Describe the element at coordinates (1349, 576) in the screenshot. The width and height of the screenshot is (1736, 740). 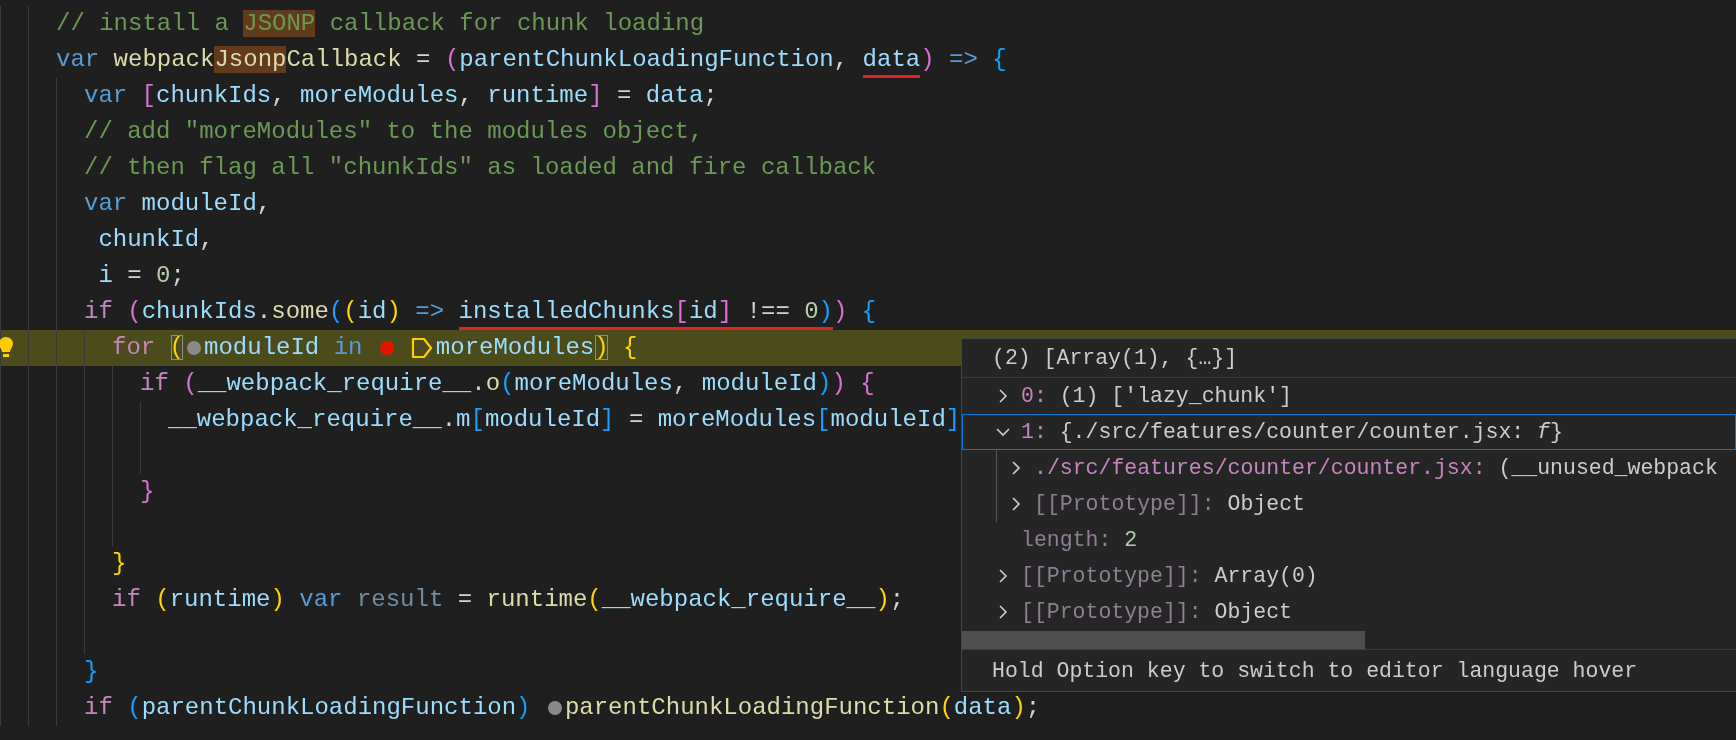
I see `tree-item: [[Prototype]]: Array(0)` at that location.